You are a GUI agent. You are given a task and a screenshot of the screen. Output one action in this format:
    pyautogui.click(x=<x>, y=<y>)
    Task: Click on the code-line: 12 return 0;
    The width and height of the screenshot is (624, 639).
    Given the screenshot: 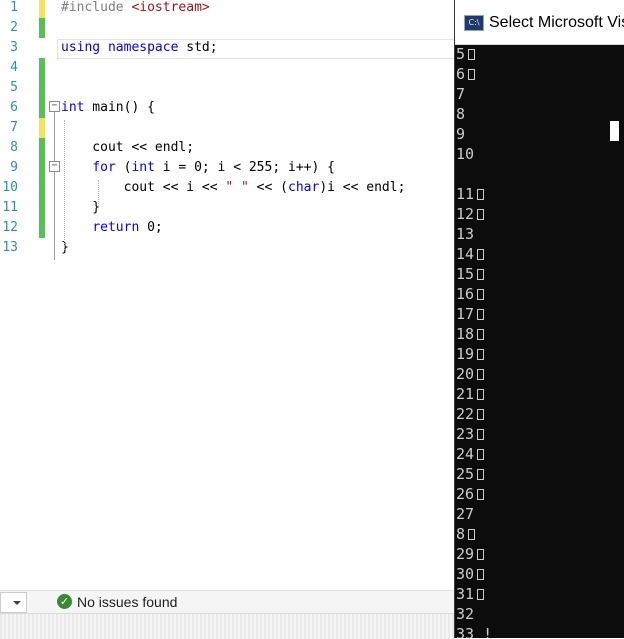 What is the action you would take?
    pyautogui.click(x=227, y=228)
    